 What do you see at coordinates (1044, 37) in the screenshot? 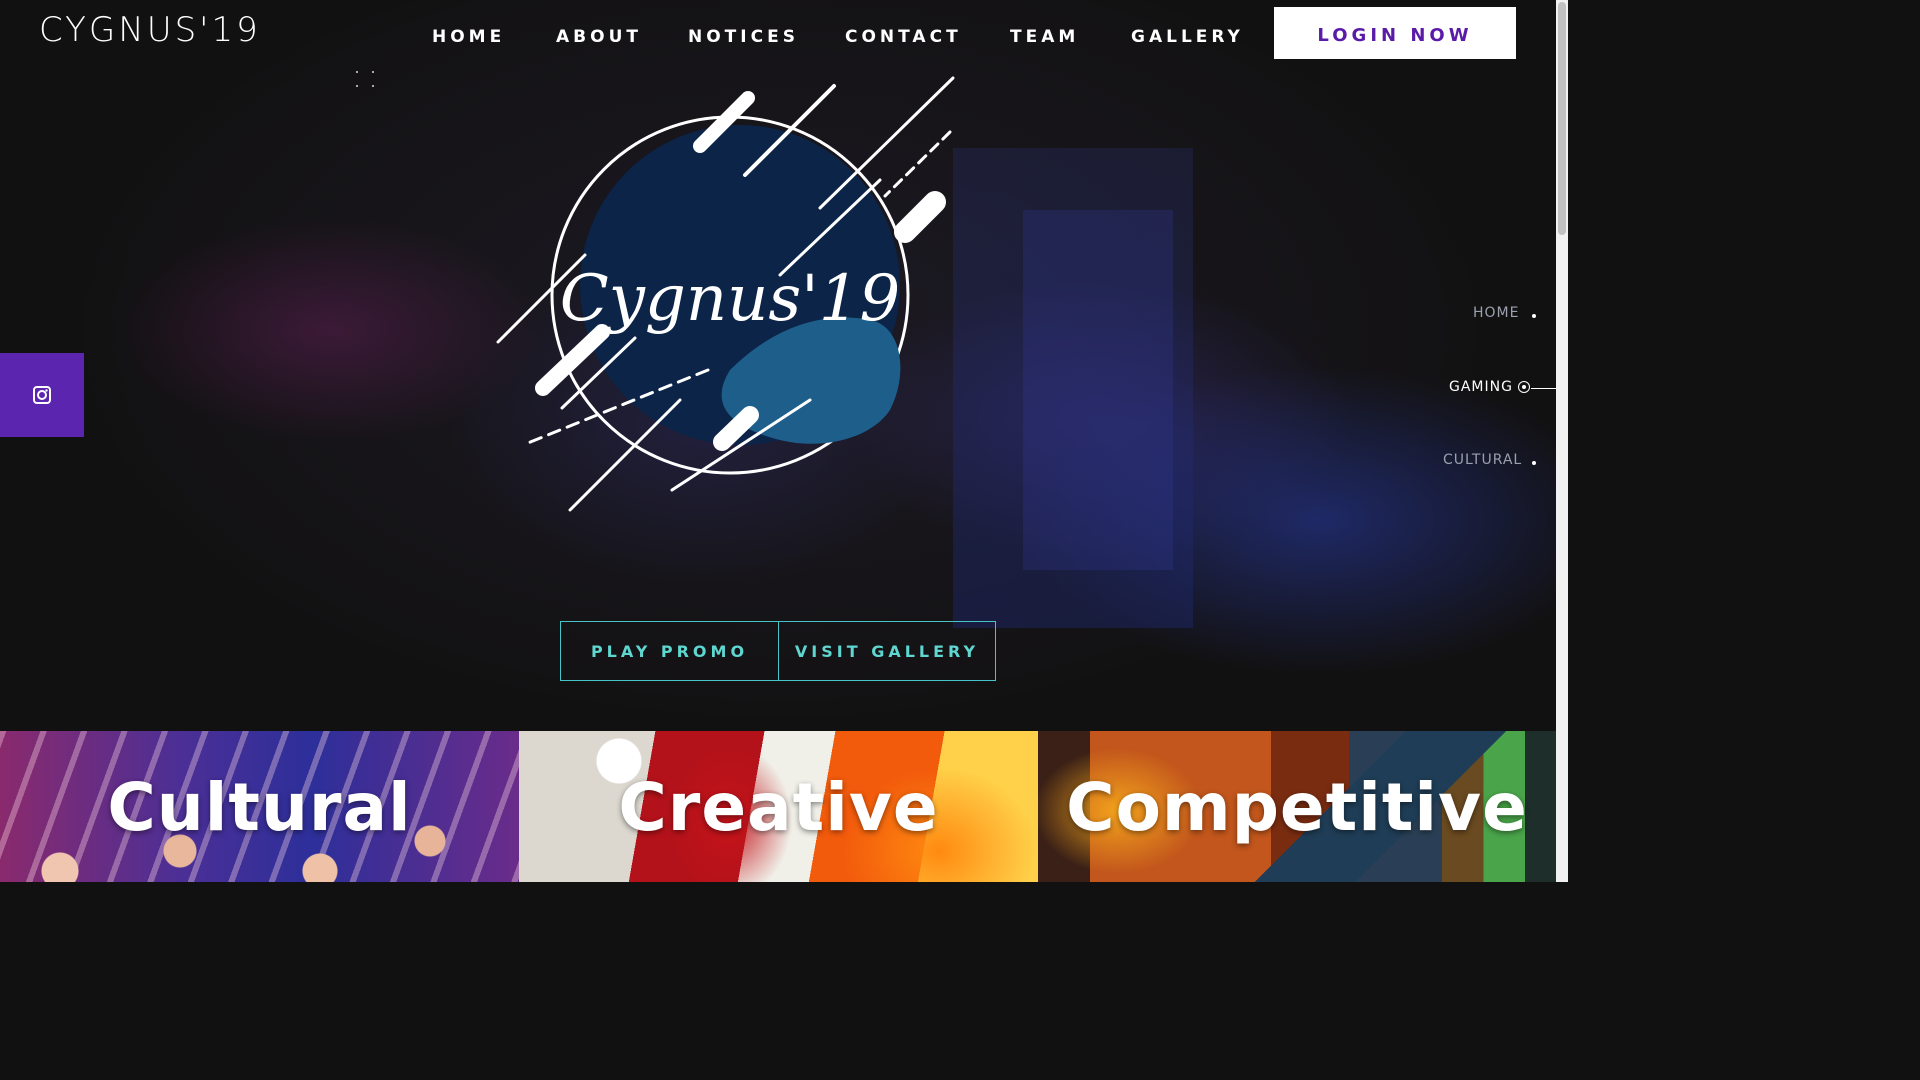
I see `nav-team: TEAM` at bounding box center [1044, 37].